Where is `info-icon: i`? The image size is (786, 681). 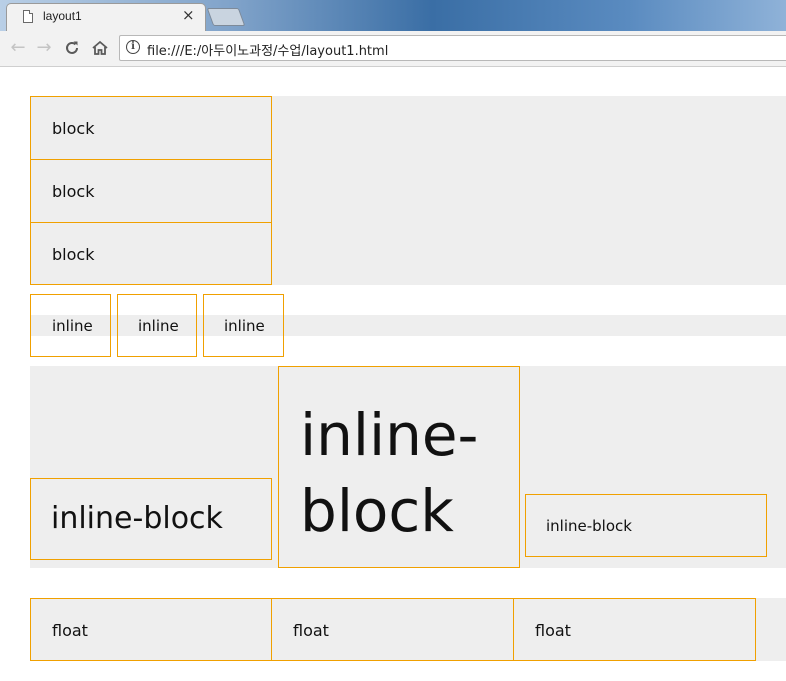 info-icon: i is located at coordinates (133, 47).